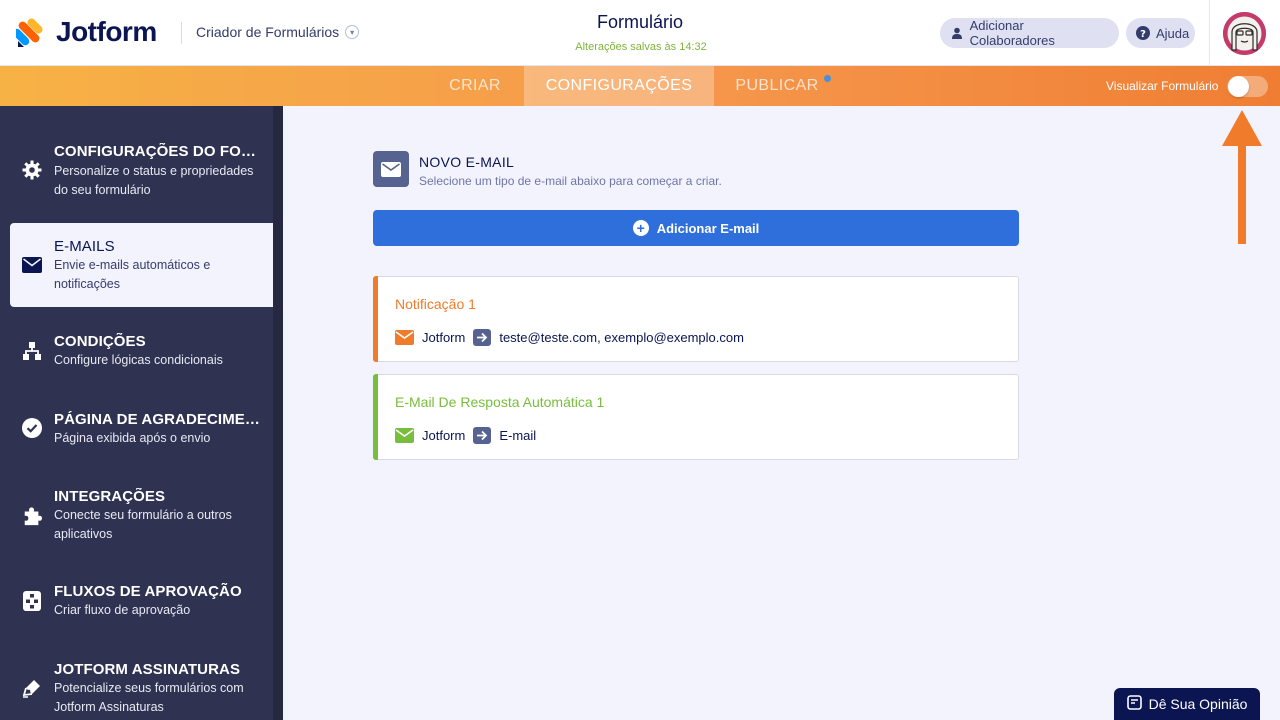  What do you see at coordinates (132, 438) in the screenshot?
I see `sidebar-item-desc: Página exibida após o envio` at bounding box center [132, 438].